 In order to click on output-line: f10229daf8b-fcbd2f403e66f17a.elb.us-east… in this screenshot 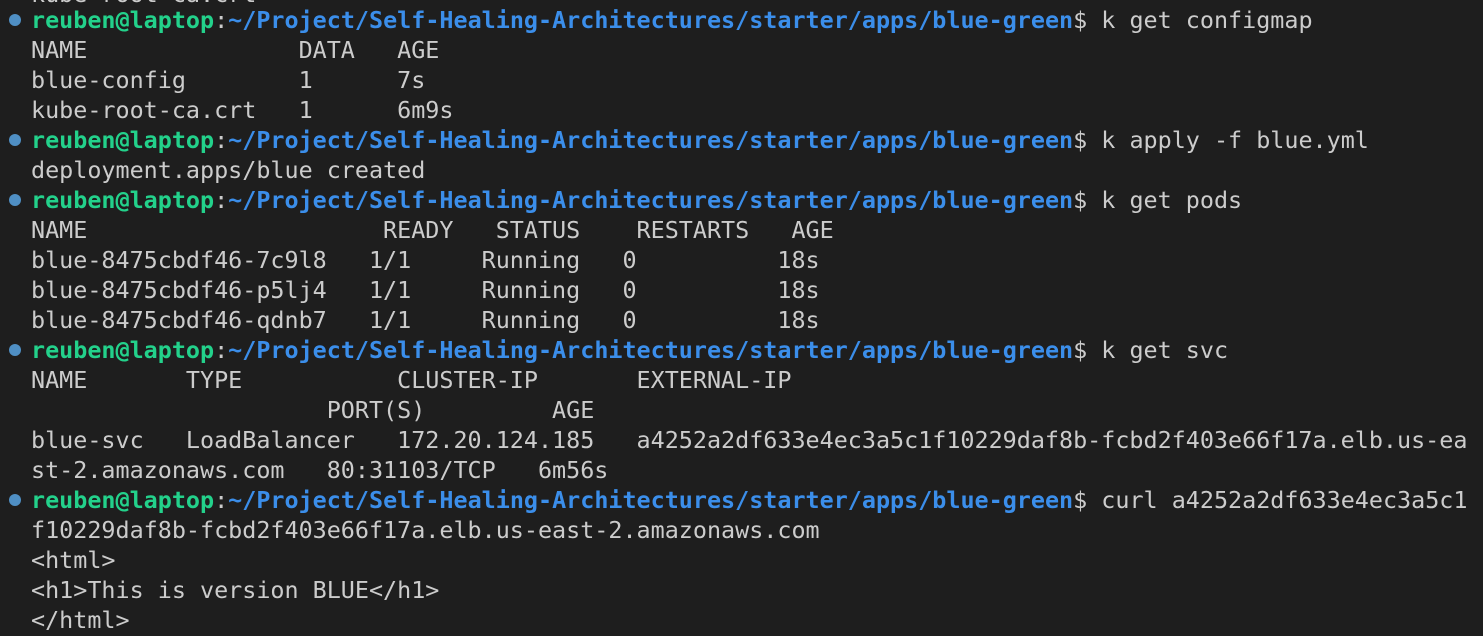, I will do `click(425, 530)`.